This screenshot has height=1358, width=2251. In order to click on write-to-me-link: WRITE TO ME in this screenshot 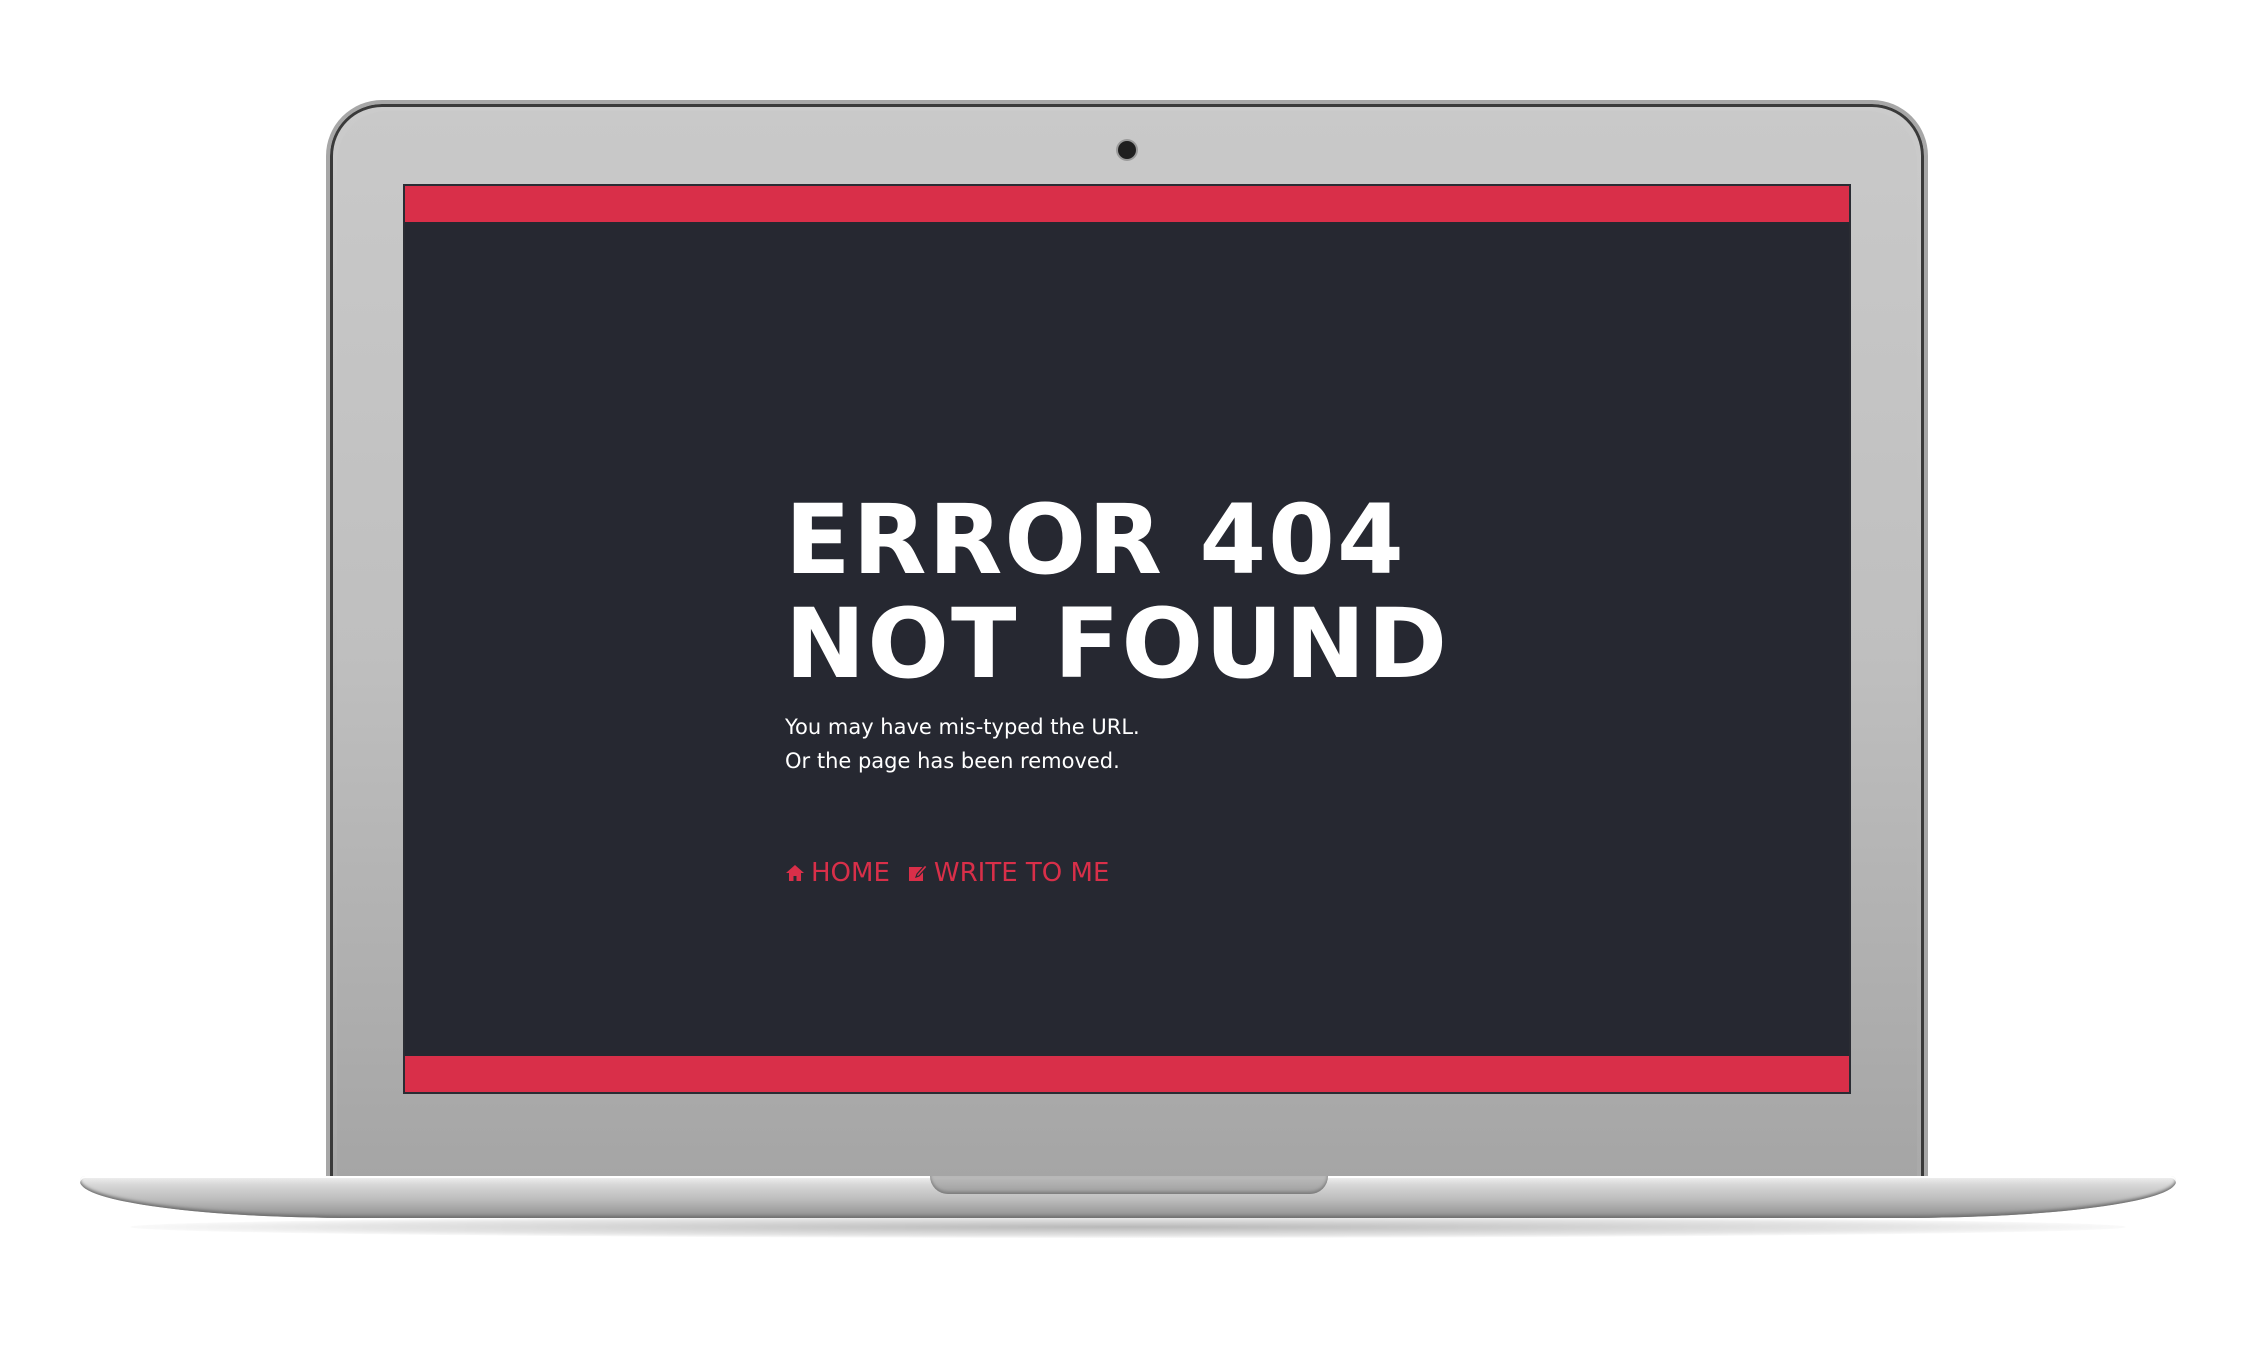, I will do `click(1009, 873)`.